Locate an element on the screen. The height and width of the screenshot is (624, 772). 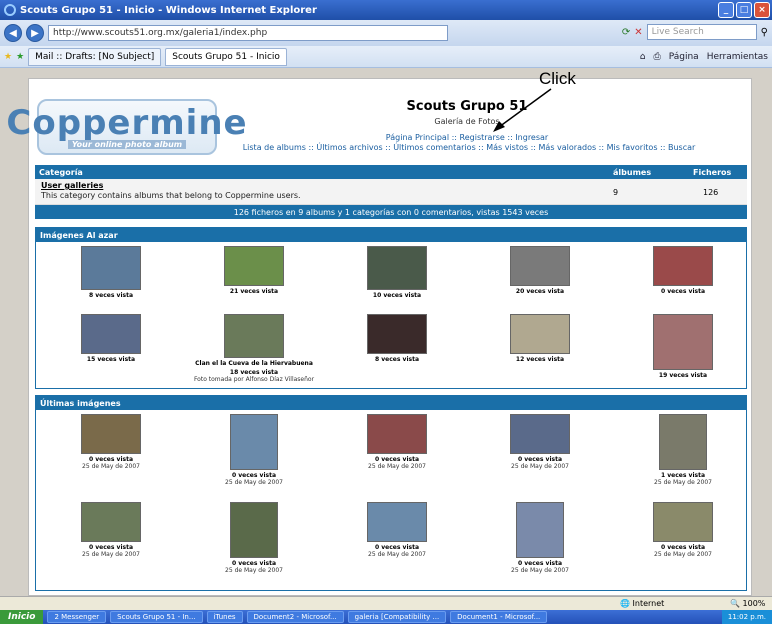
print-icon: ⎙ is located at coordinates (657, 57).